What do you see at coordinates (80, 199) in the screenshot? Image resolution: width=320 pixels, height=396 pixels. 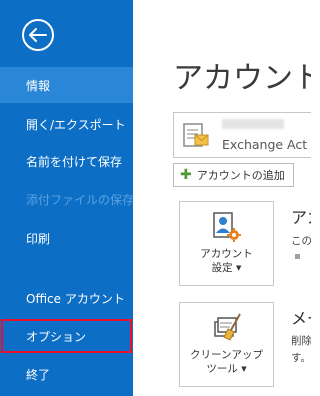 I see `nav-item-label: 添付ファイルの保存` at bounding box center [80, 199].